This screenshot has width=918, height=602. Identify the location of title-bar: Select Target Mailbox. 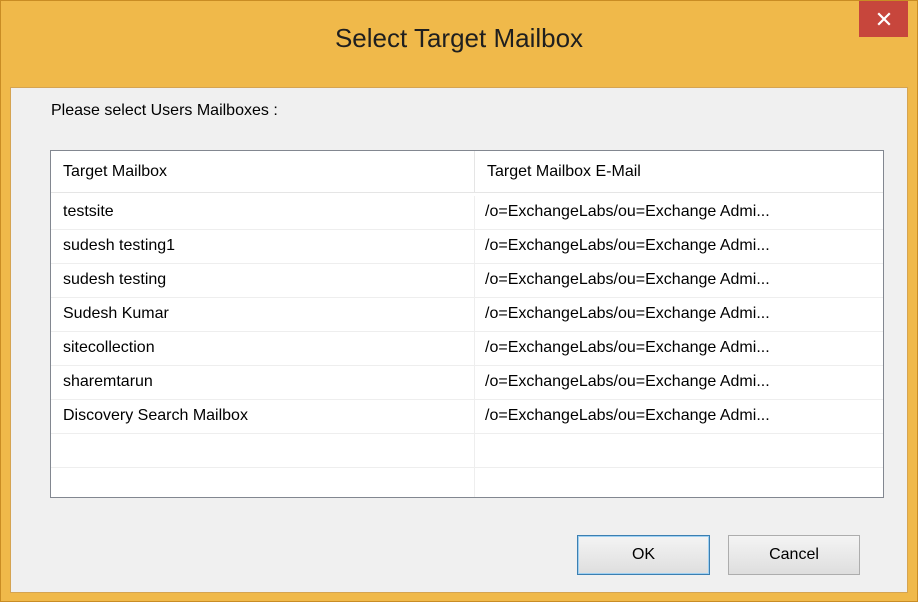
(459, 44).